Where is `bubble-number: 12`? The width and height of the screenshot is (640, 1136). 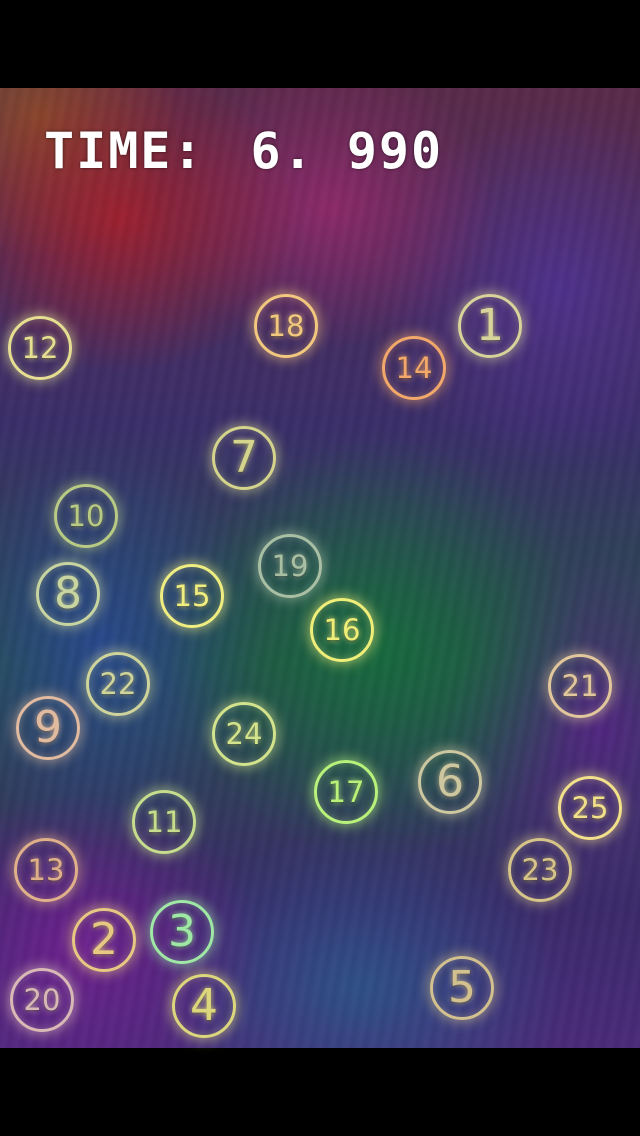 bubble-number: 12 is located at coordinates (40, 347).